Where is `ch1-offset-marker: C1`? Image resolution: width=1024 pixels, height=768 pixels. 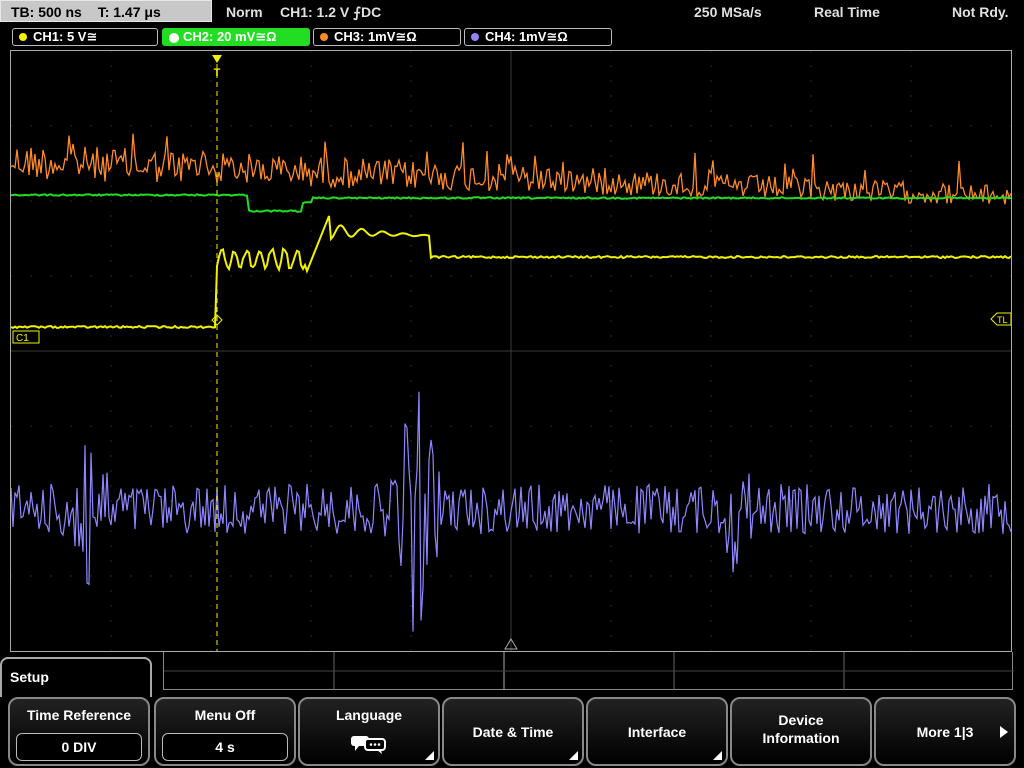 ch1-offset-marker: C1 is located at coordinates (26, 337).